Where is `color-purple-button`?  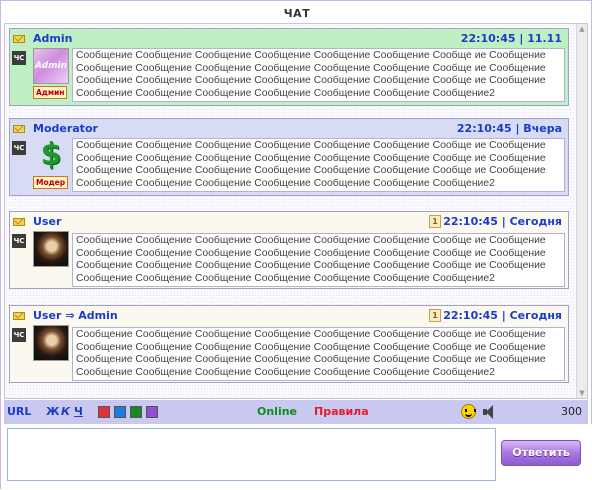
color-purple-button is located at coordinates (152, 412).